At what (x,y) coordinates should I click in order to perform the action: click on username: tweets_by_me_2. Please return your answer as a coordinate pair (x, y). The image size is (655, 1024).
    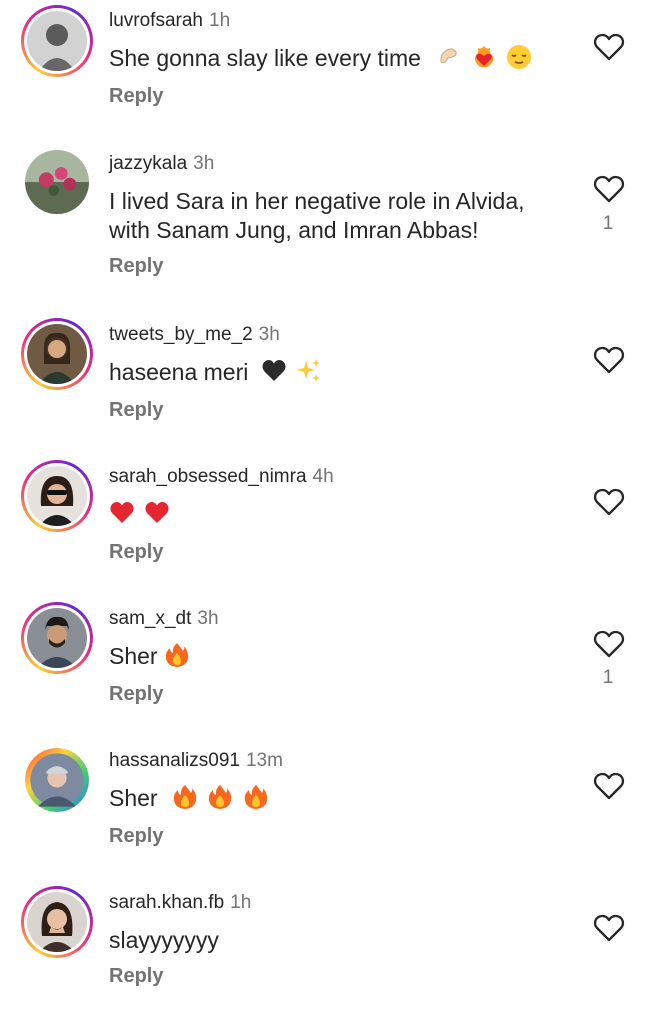
    Looking at the image, I should click on (181, 334).